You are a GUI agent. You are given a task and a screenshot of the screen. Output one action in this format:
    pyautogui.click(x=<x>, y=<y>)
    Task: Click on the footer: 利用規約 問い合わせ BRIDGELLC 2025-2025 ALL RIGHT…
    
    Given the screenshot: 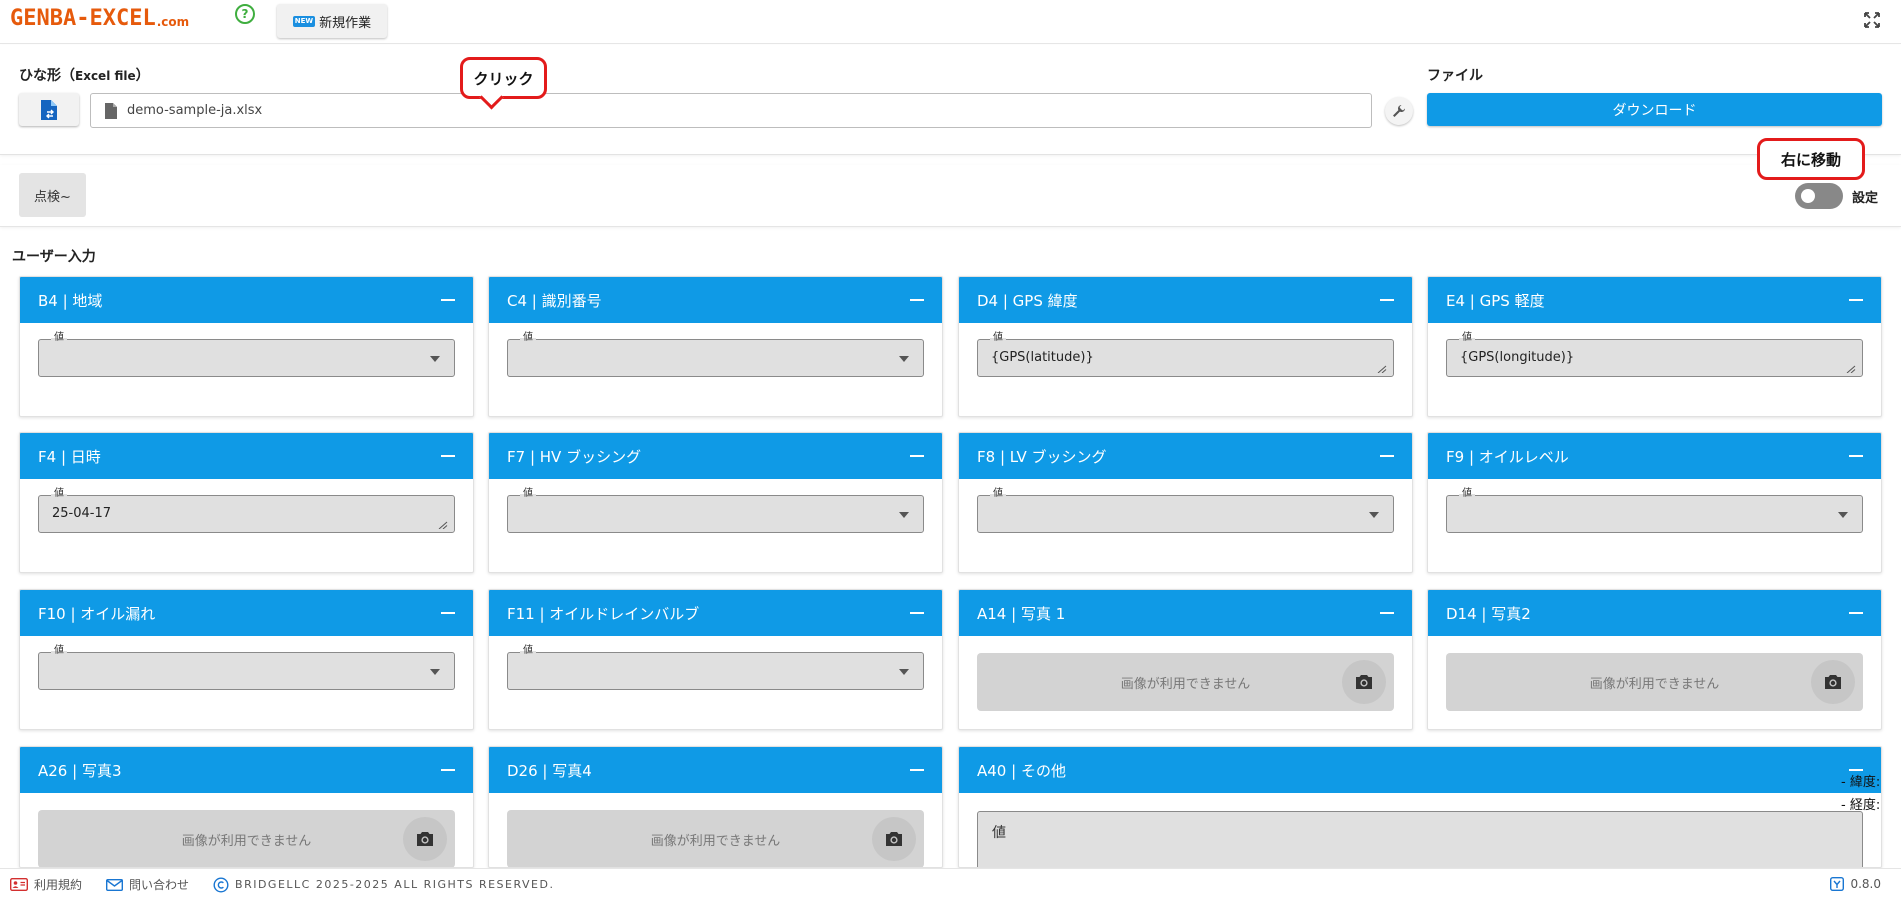 What is the action you would take?
    pyautogui.click(x=950, y=884)
    